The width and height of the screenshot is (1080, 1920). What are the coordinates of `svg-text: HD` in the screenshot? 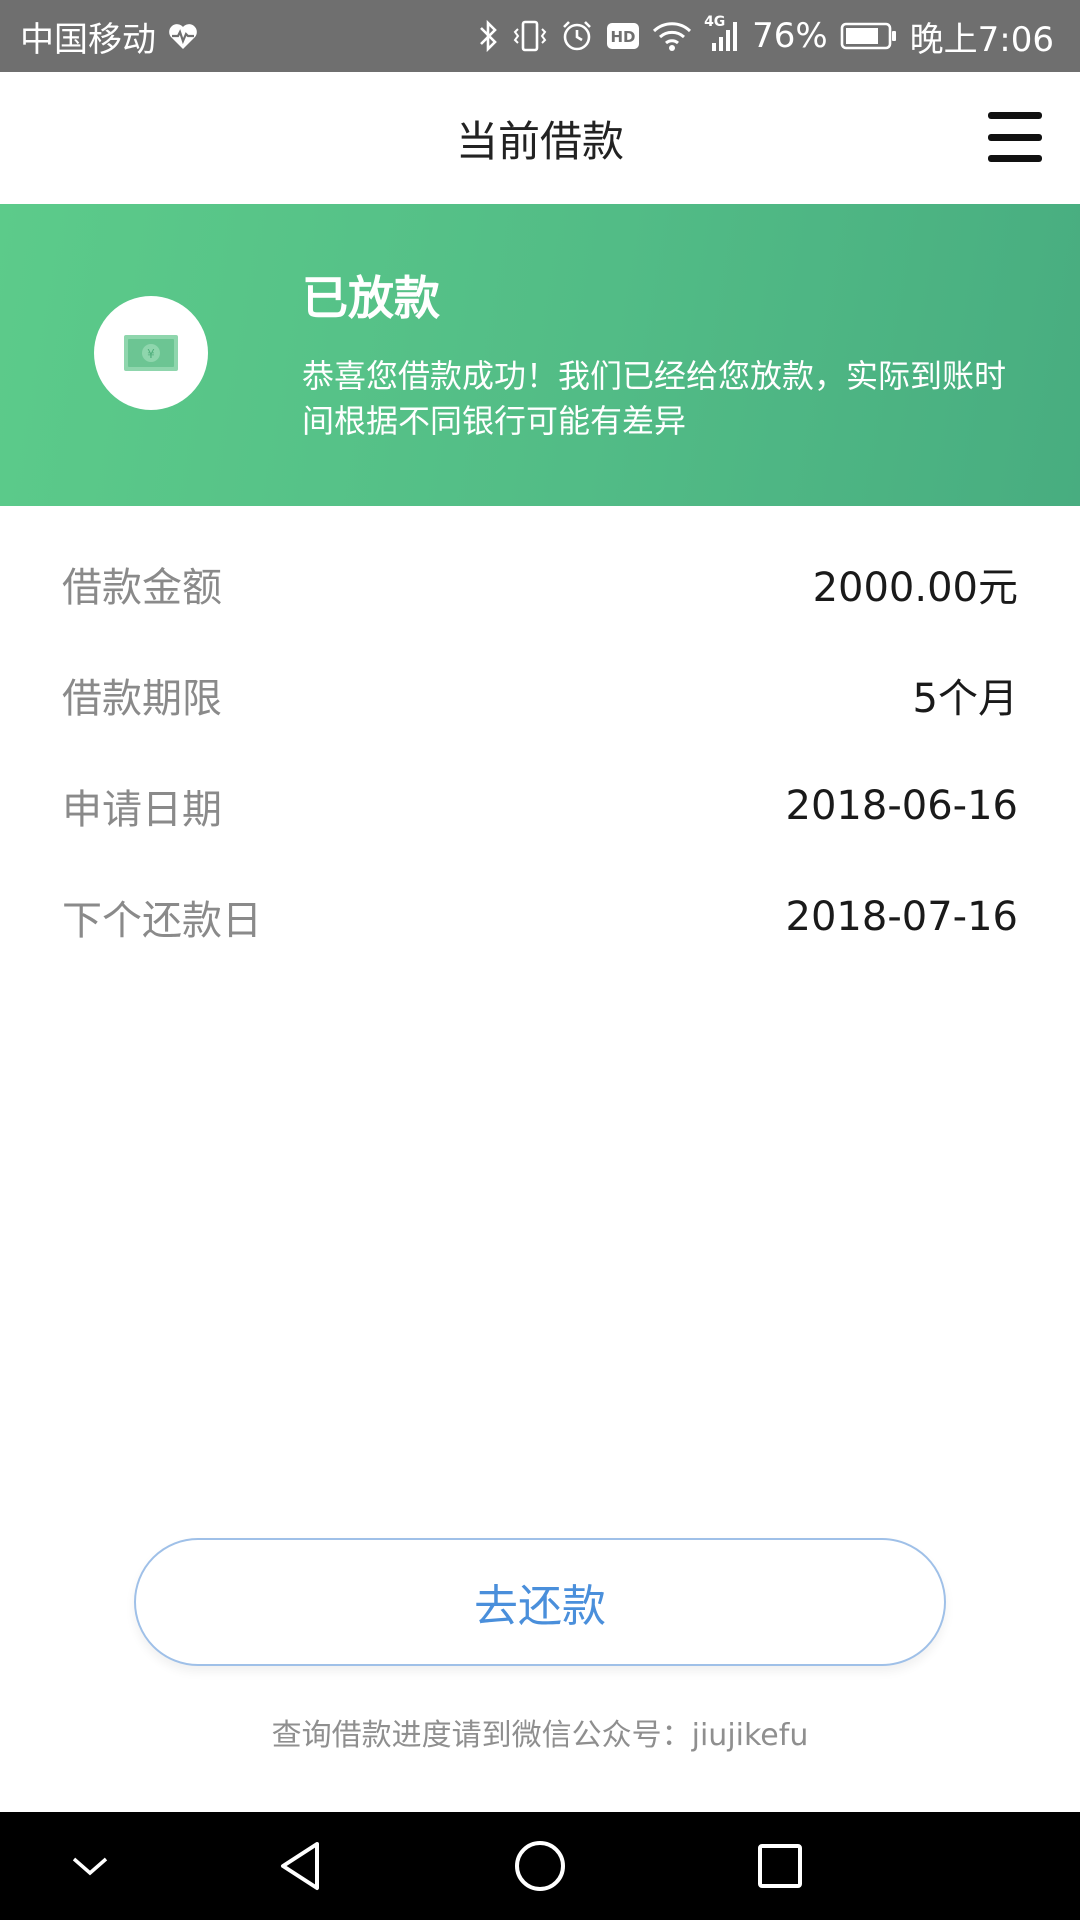 It's located at (623, 37).